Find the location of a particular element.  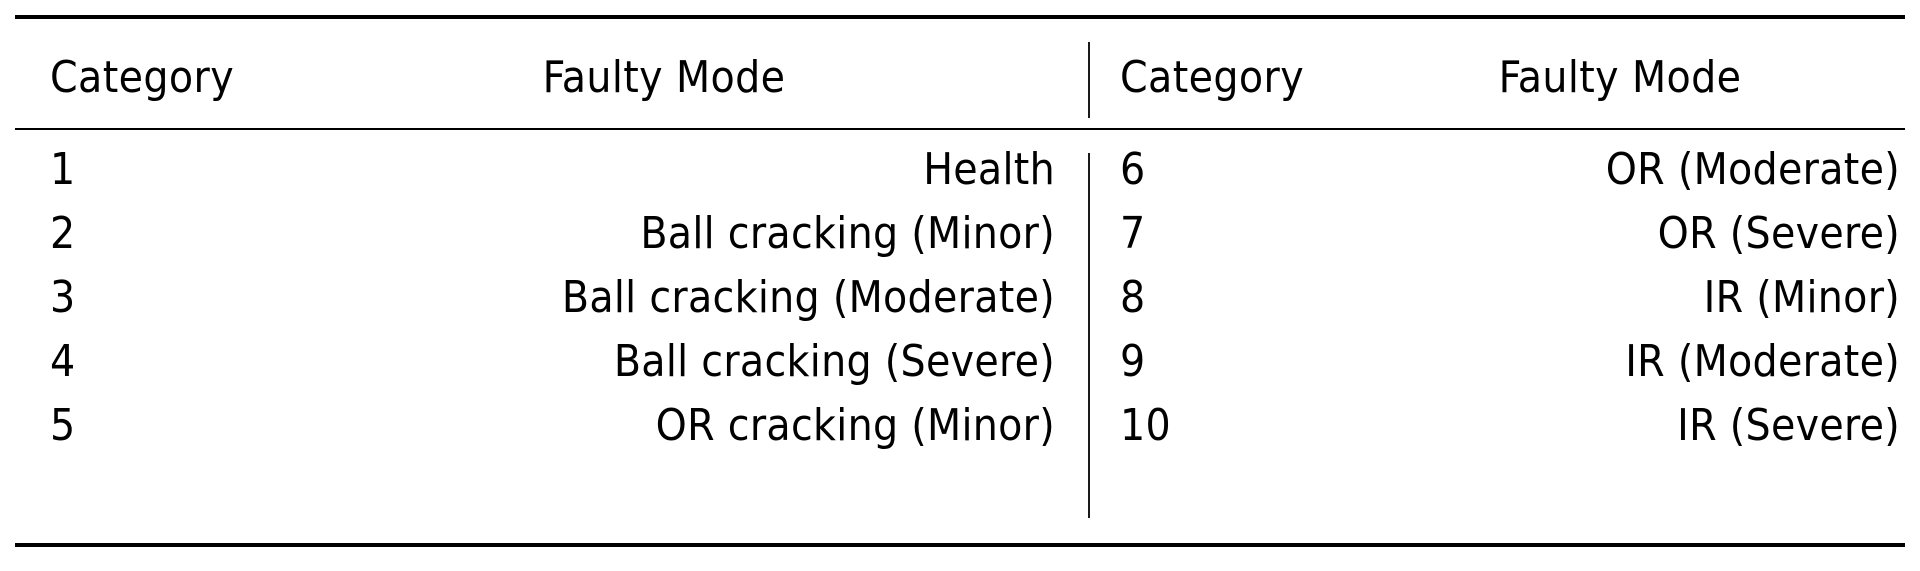

table-top-rule is located at coordinates (960, 17).